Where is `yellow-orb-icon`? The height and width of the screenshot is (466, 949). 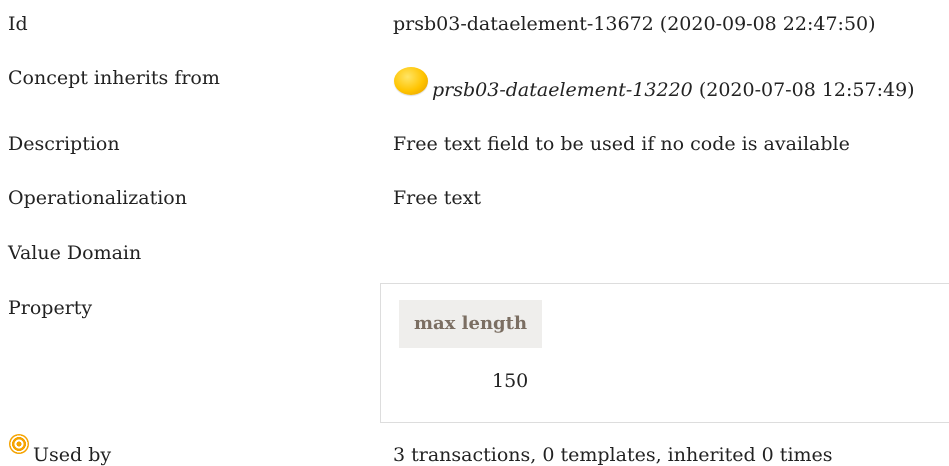 yellow-orb-icon is located at coordinates (411, 81).